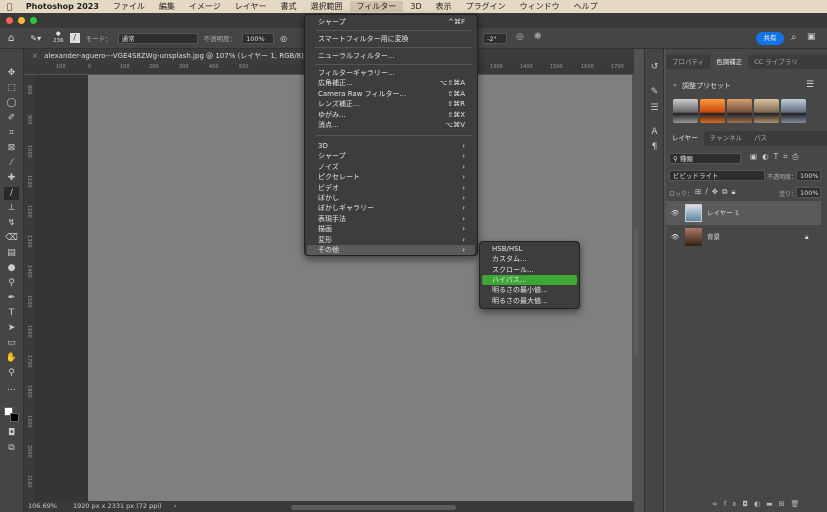 The height and width of the screenshot is (512, 827). Describe the element at coordinates (391, 115) in the screenshot. I see `menu-item: ゆがみ... ⇧⌘X` at that location.